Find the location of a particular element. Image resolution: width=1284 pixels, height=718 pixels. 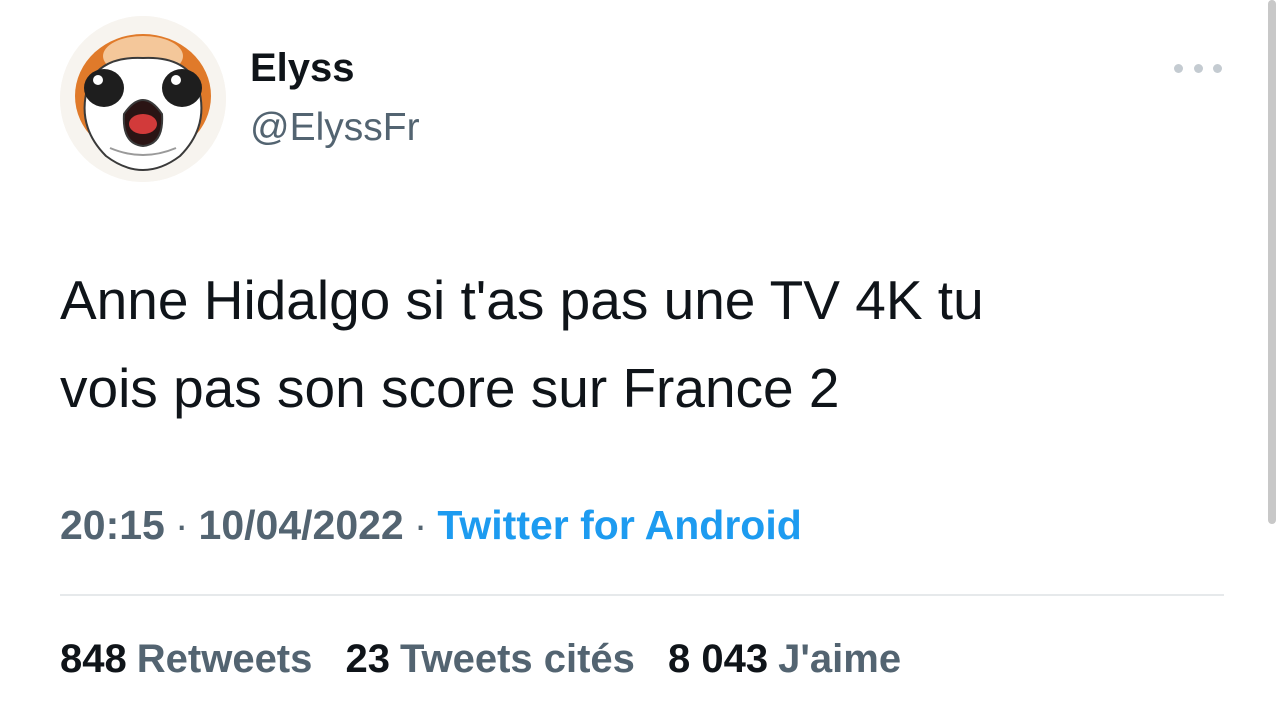

avatar is located at coordinates (143, 99).